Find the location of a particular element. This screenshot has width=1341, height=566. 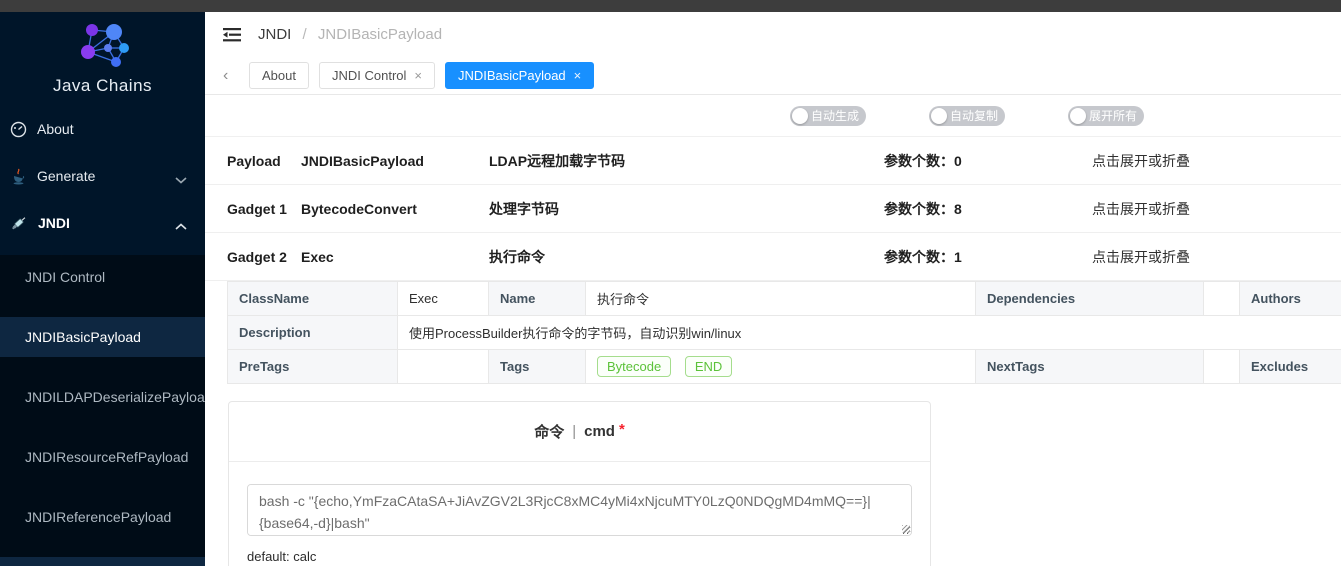

sidebar-item-jndiresourcerefpayload: JNDIResourceRefPayload is located at coordinates (102, 457).